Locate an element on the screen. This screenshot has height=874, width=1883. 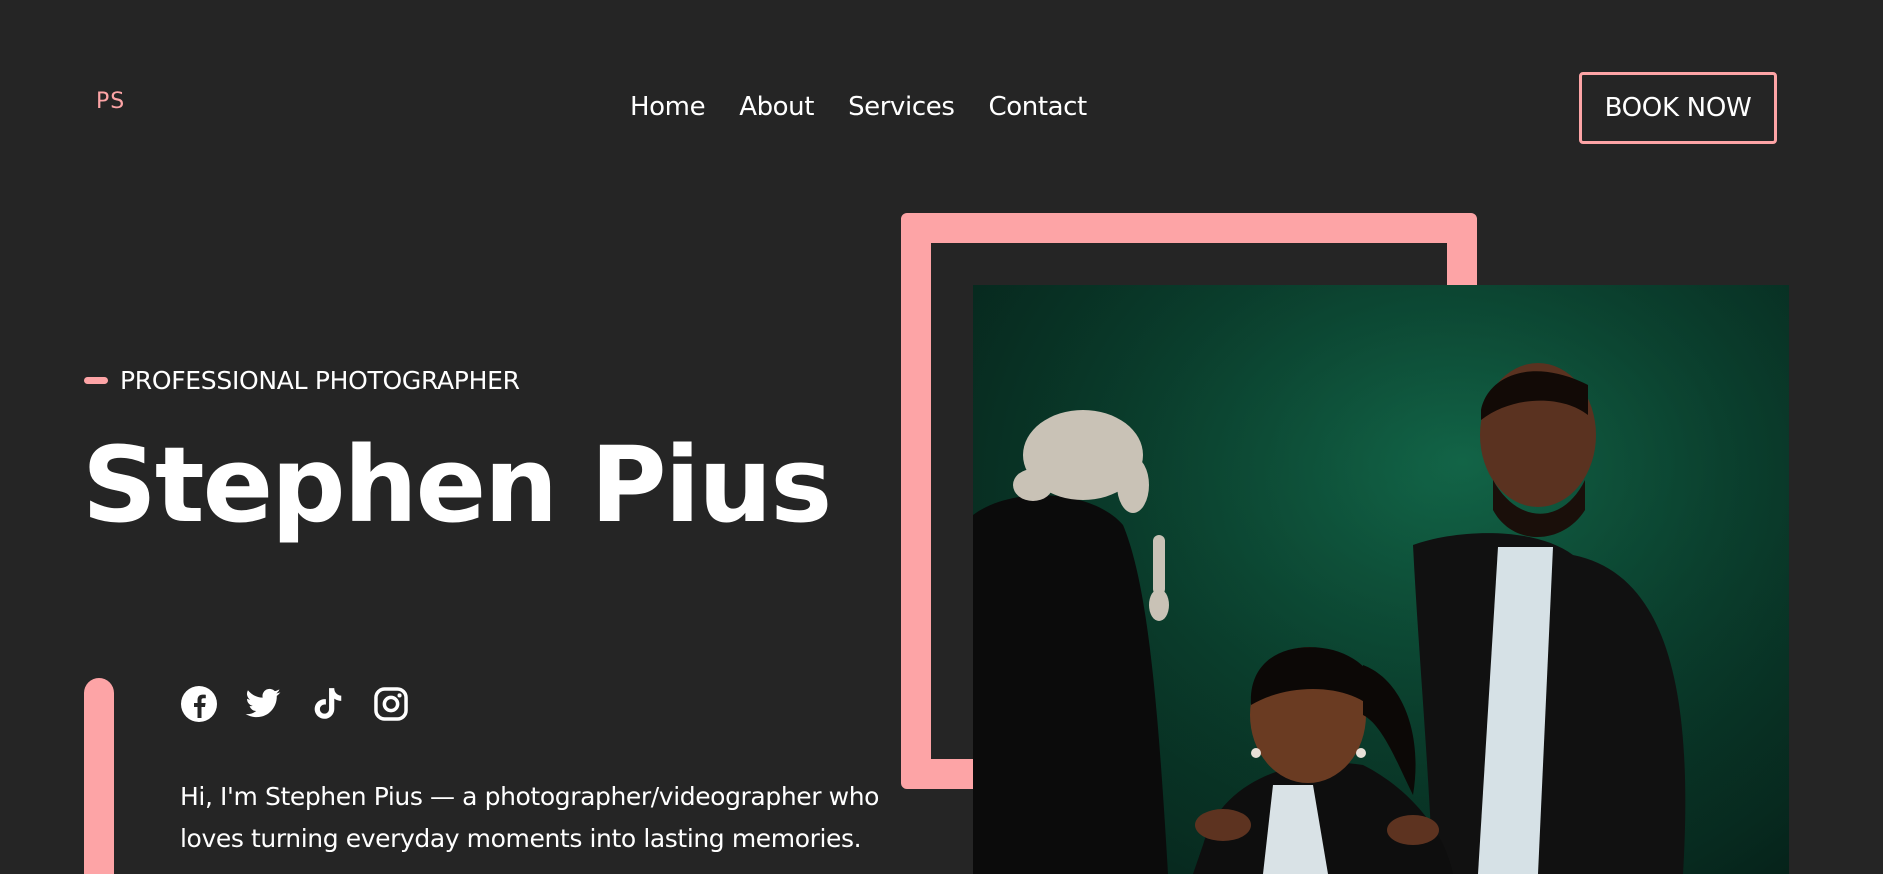
nav-about: About is located at coordinates (776, 107).